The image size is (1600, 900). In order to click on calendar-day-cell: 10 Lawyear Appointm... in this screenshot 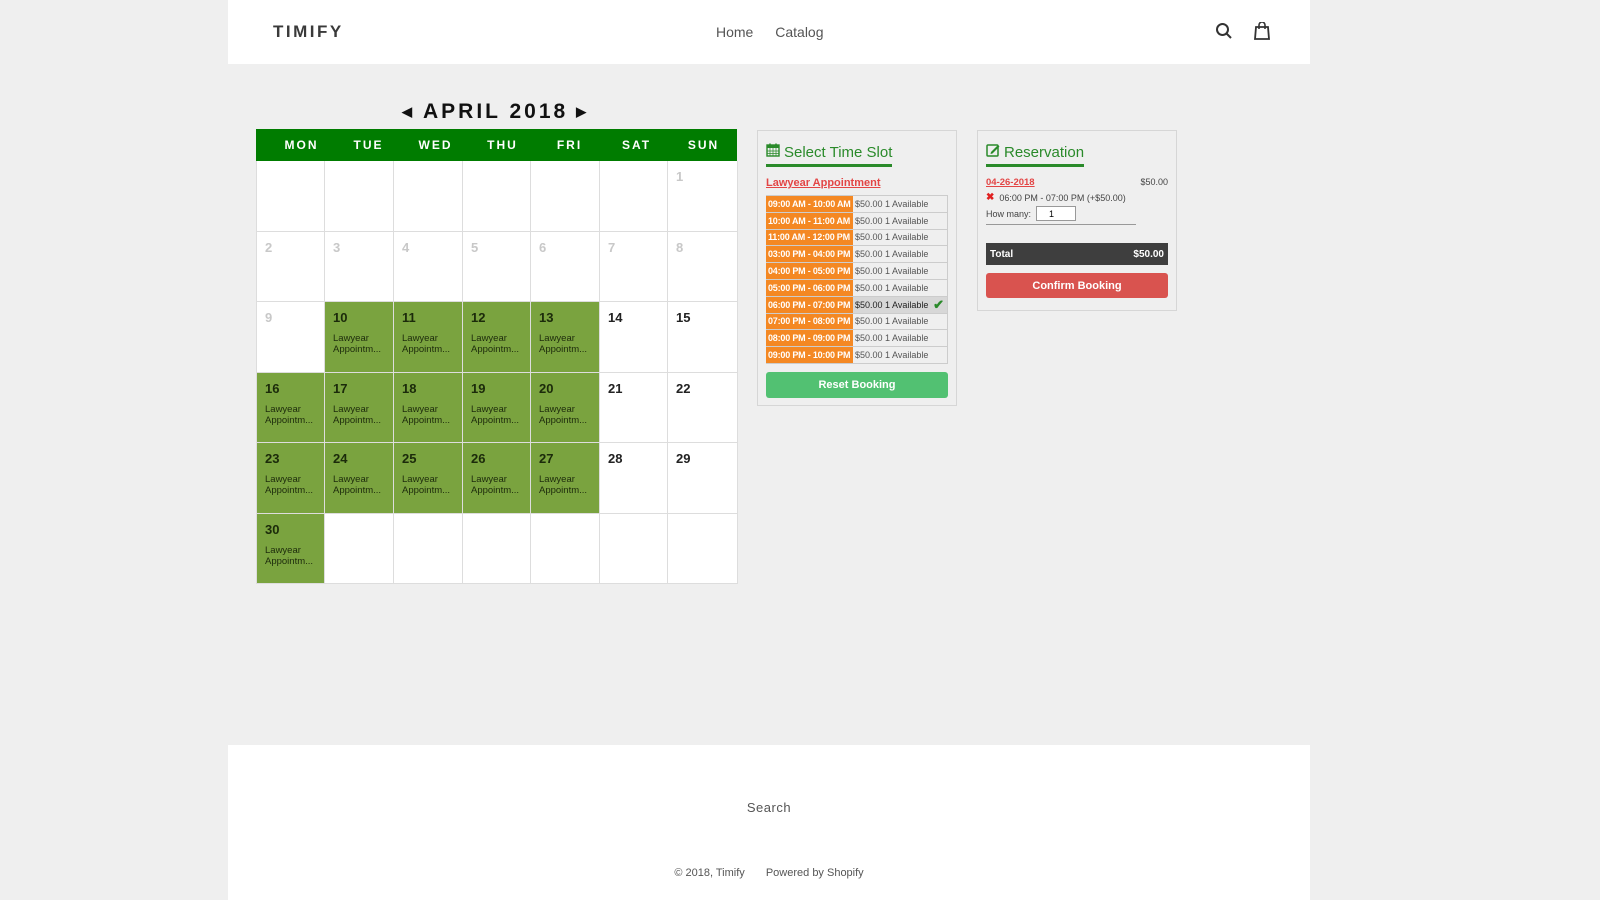, I will do `click(359, 337)`.